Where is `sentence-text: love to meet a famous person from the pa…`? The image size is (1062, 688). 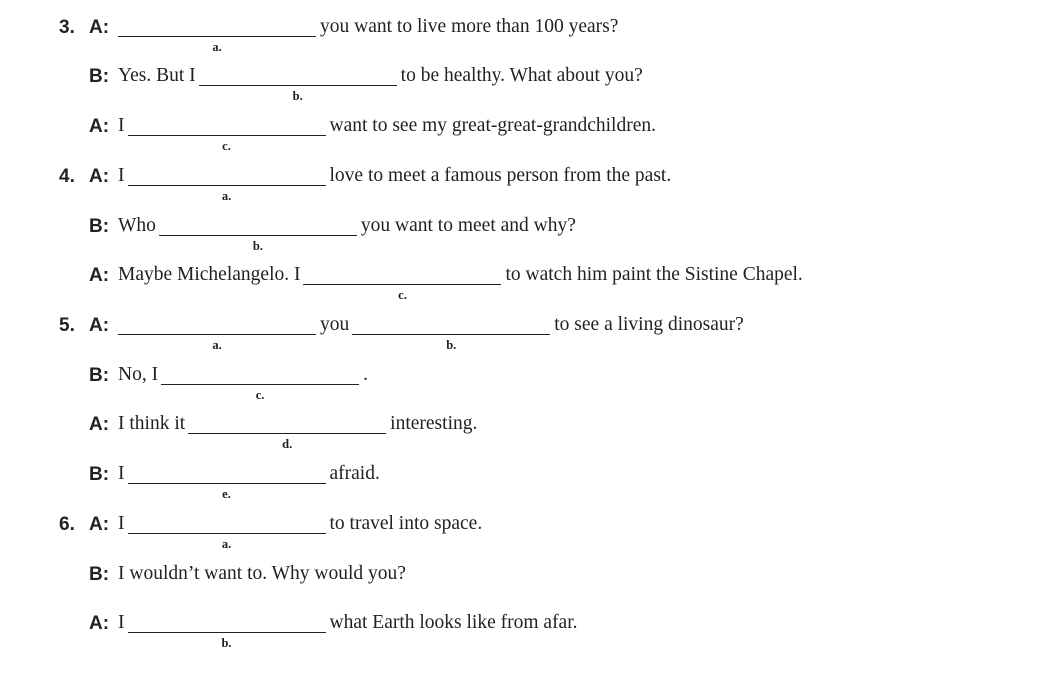
sentence-text: love to meet a famous person from the pa… is located at coordinates (500, 175).